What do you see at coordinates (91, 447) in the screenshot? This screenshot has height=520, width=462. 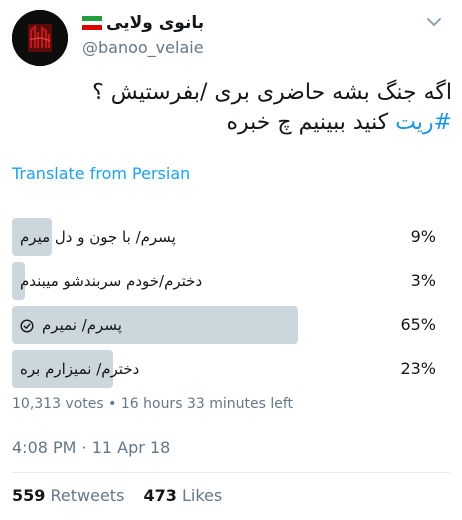 I see `tweet-timestamp: 4:08 PM · 11 Apr 18` at bounding box center [91, 447].